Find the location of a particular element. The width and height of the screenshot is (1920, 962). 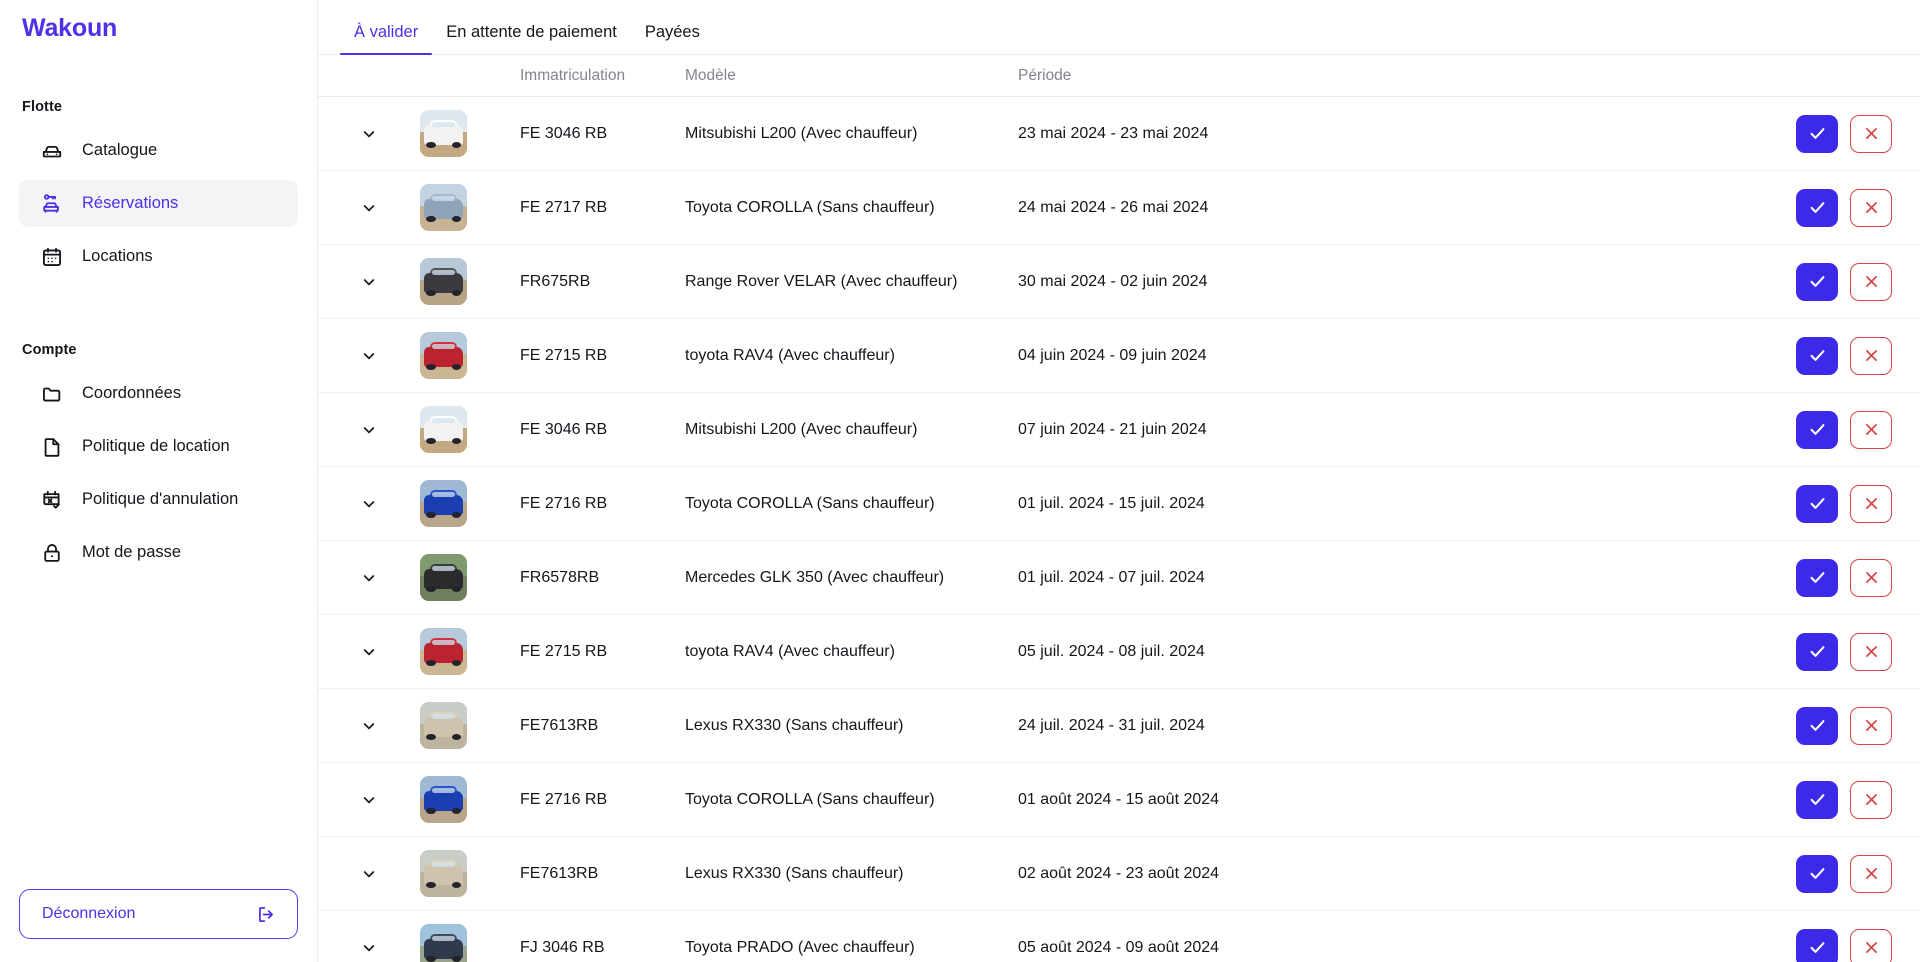

calendar-icon is located at coordinates (52, 257).